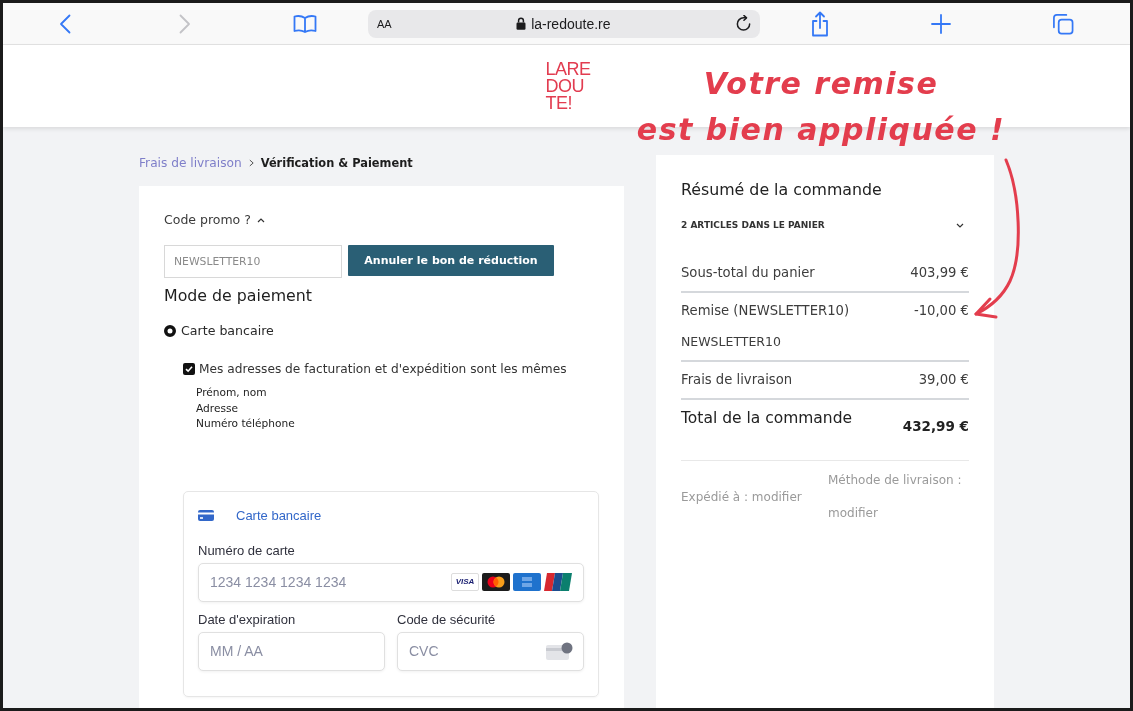 This screenshot has width=1133, height=711. I want to click on payment-tab: Carte bancaire, so click(279, 515).